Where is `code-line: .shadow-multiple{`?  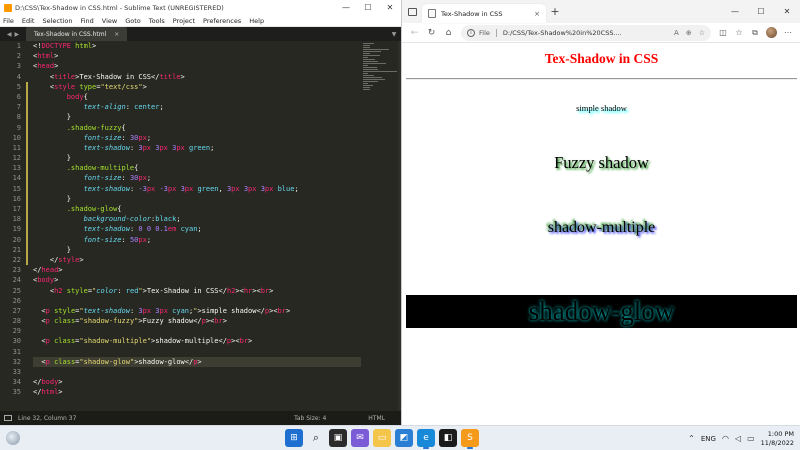 code-line: .shadow-multiple{ is located at coordinates (197, 168).